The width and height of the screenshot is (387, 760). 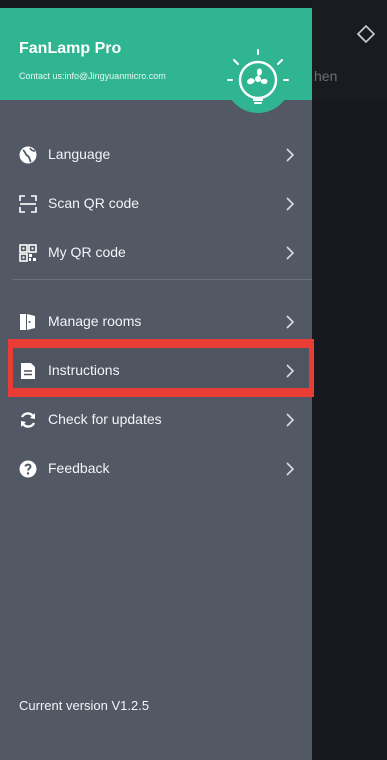 I want to click on menu-item-check-updates: Check for updates, so click(x=156, y=420).